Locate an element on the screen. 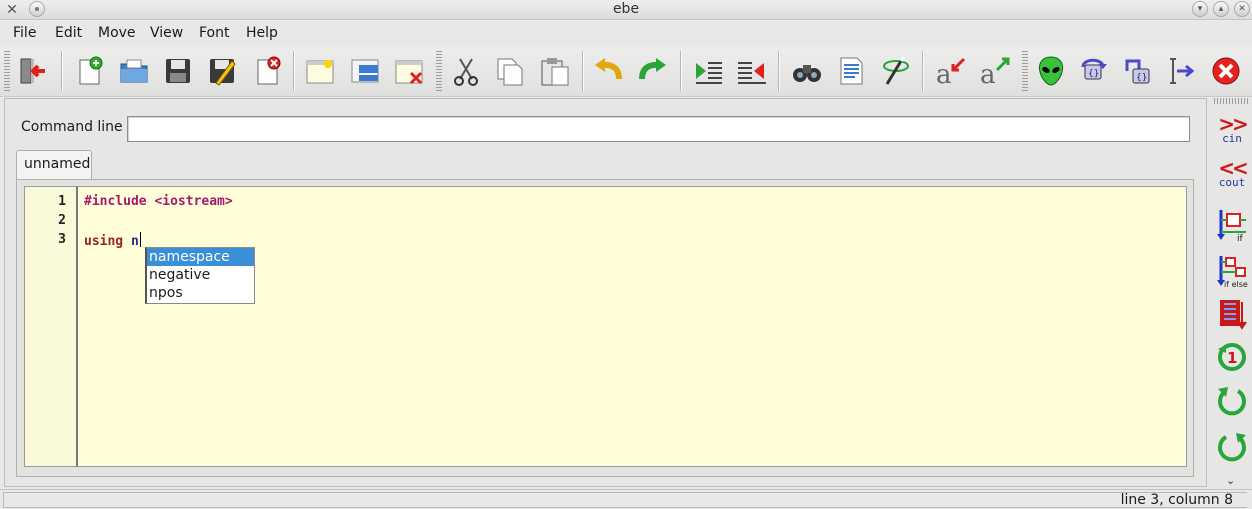 The height and width of the screenshot is (509, 1252). unindent-icon is located at coordinates (752, 71).